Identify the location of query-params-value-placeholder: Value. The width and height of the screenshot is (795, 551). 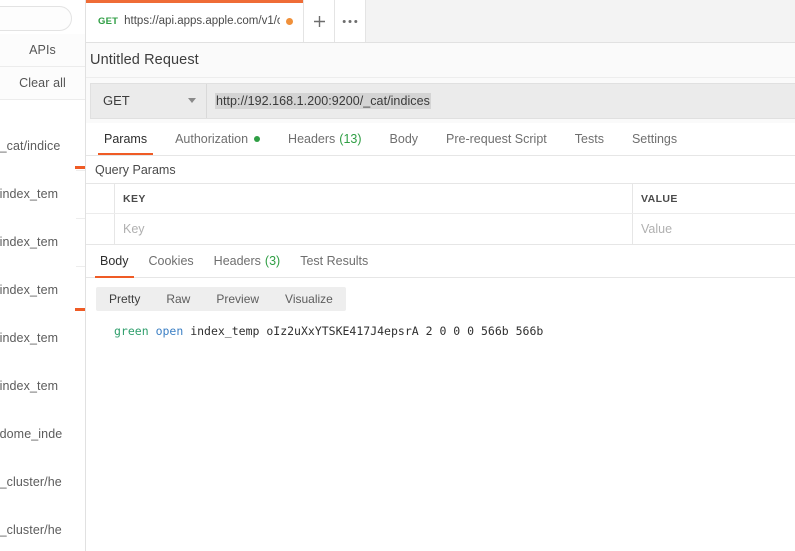
(657, 229).